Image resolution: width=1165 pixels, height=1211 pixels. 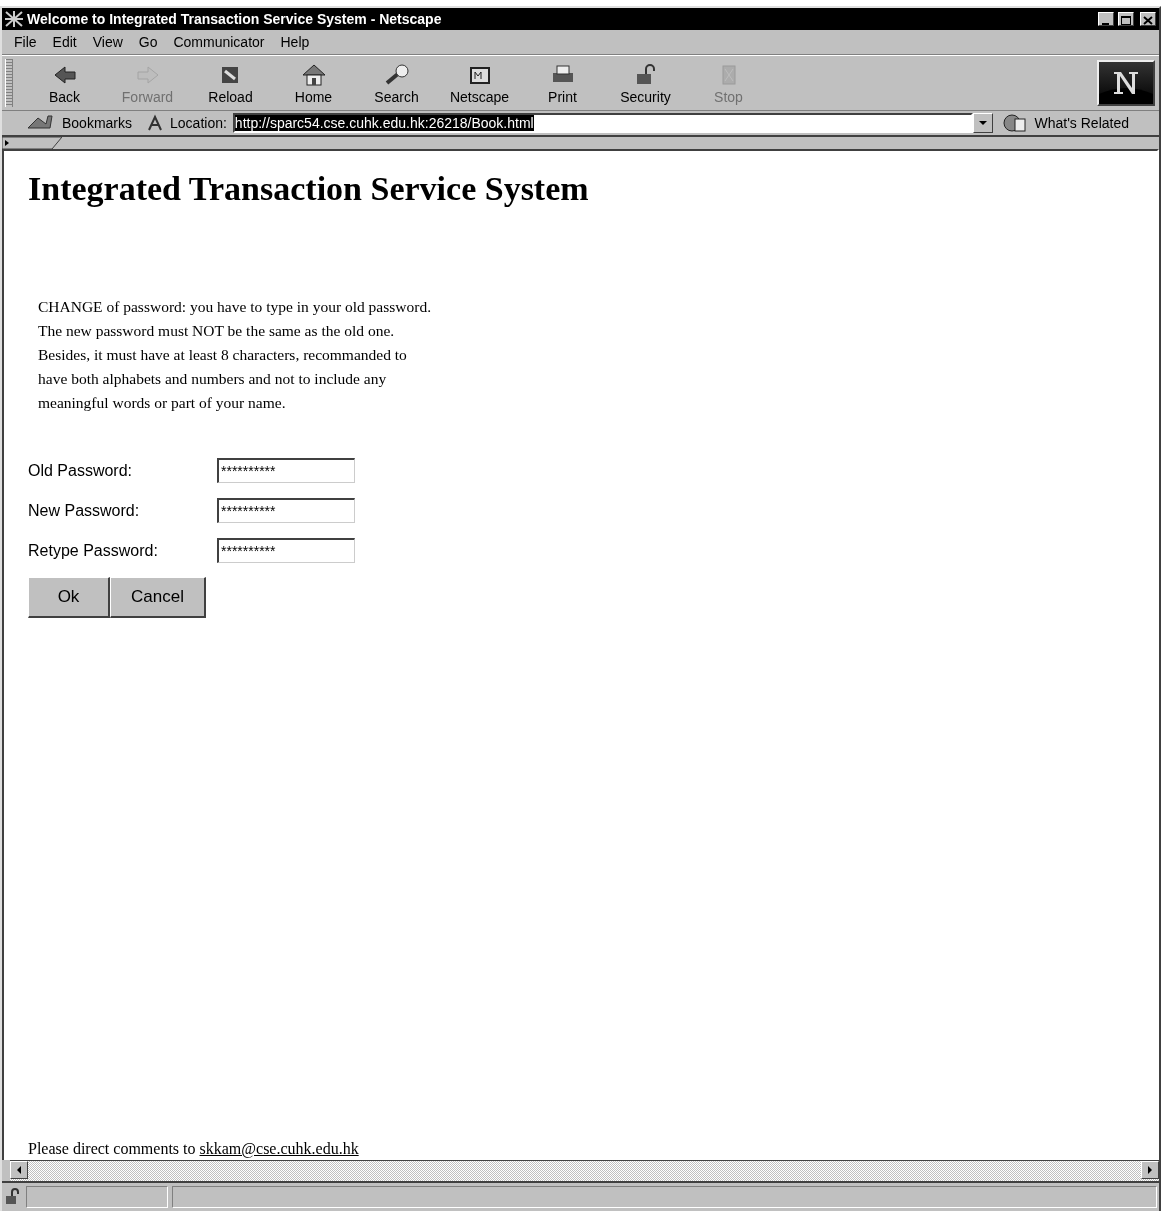 What do you see at coordinates (9, 83) in the screenshot?
I see `toolbar-grip` at bounding box center [9, 83].